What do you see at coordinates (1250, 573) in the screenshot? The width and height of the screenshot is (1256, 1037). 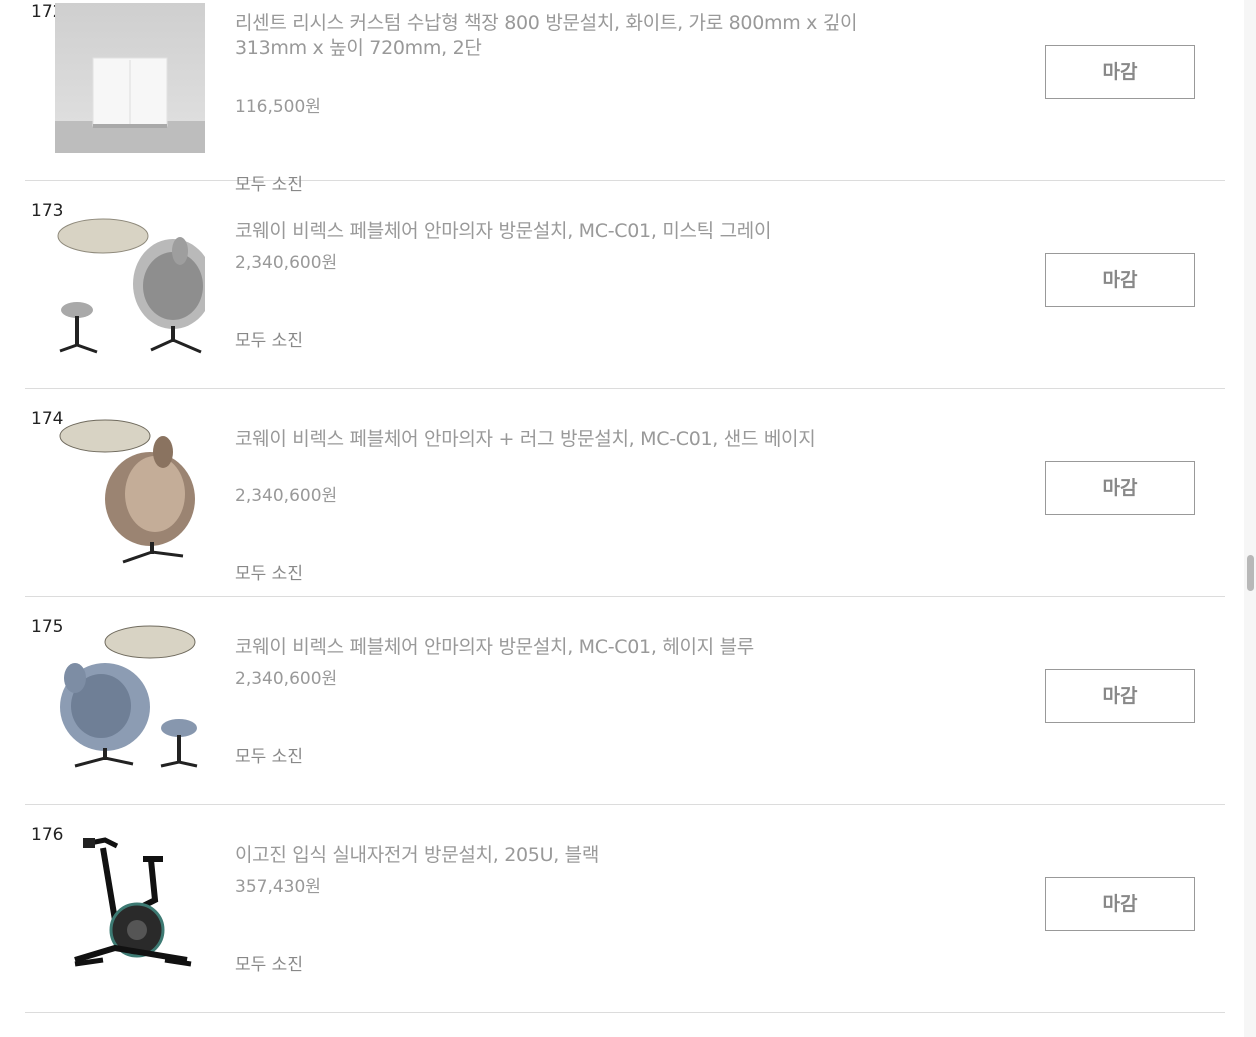 I see `scrollbar-thumb` at bounding box center [1250, 573].